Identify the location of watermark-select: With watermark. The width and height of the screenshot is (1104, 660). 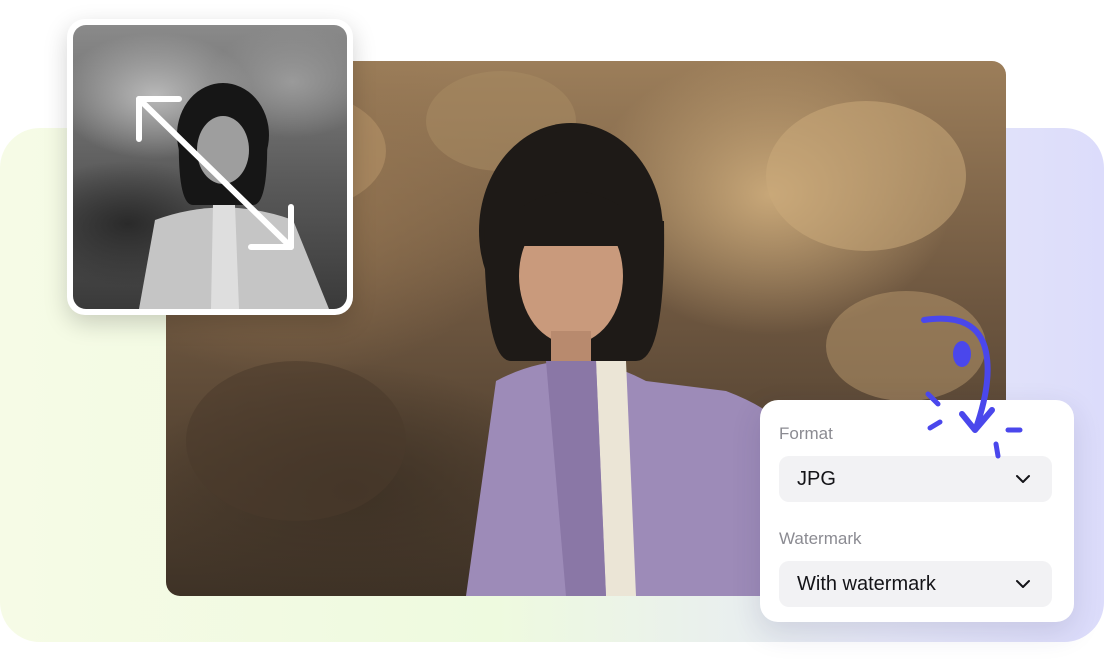
(915, 584).